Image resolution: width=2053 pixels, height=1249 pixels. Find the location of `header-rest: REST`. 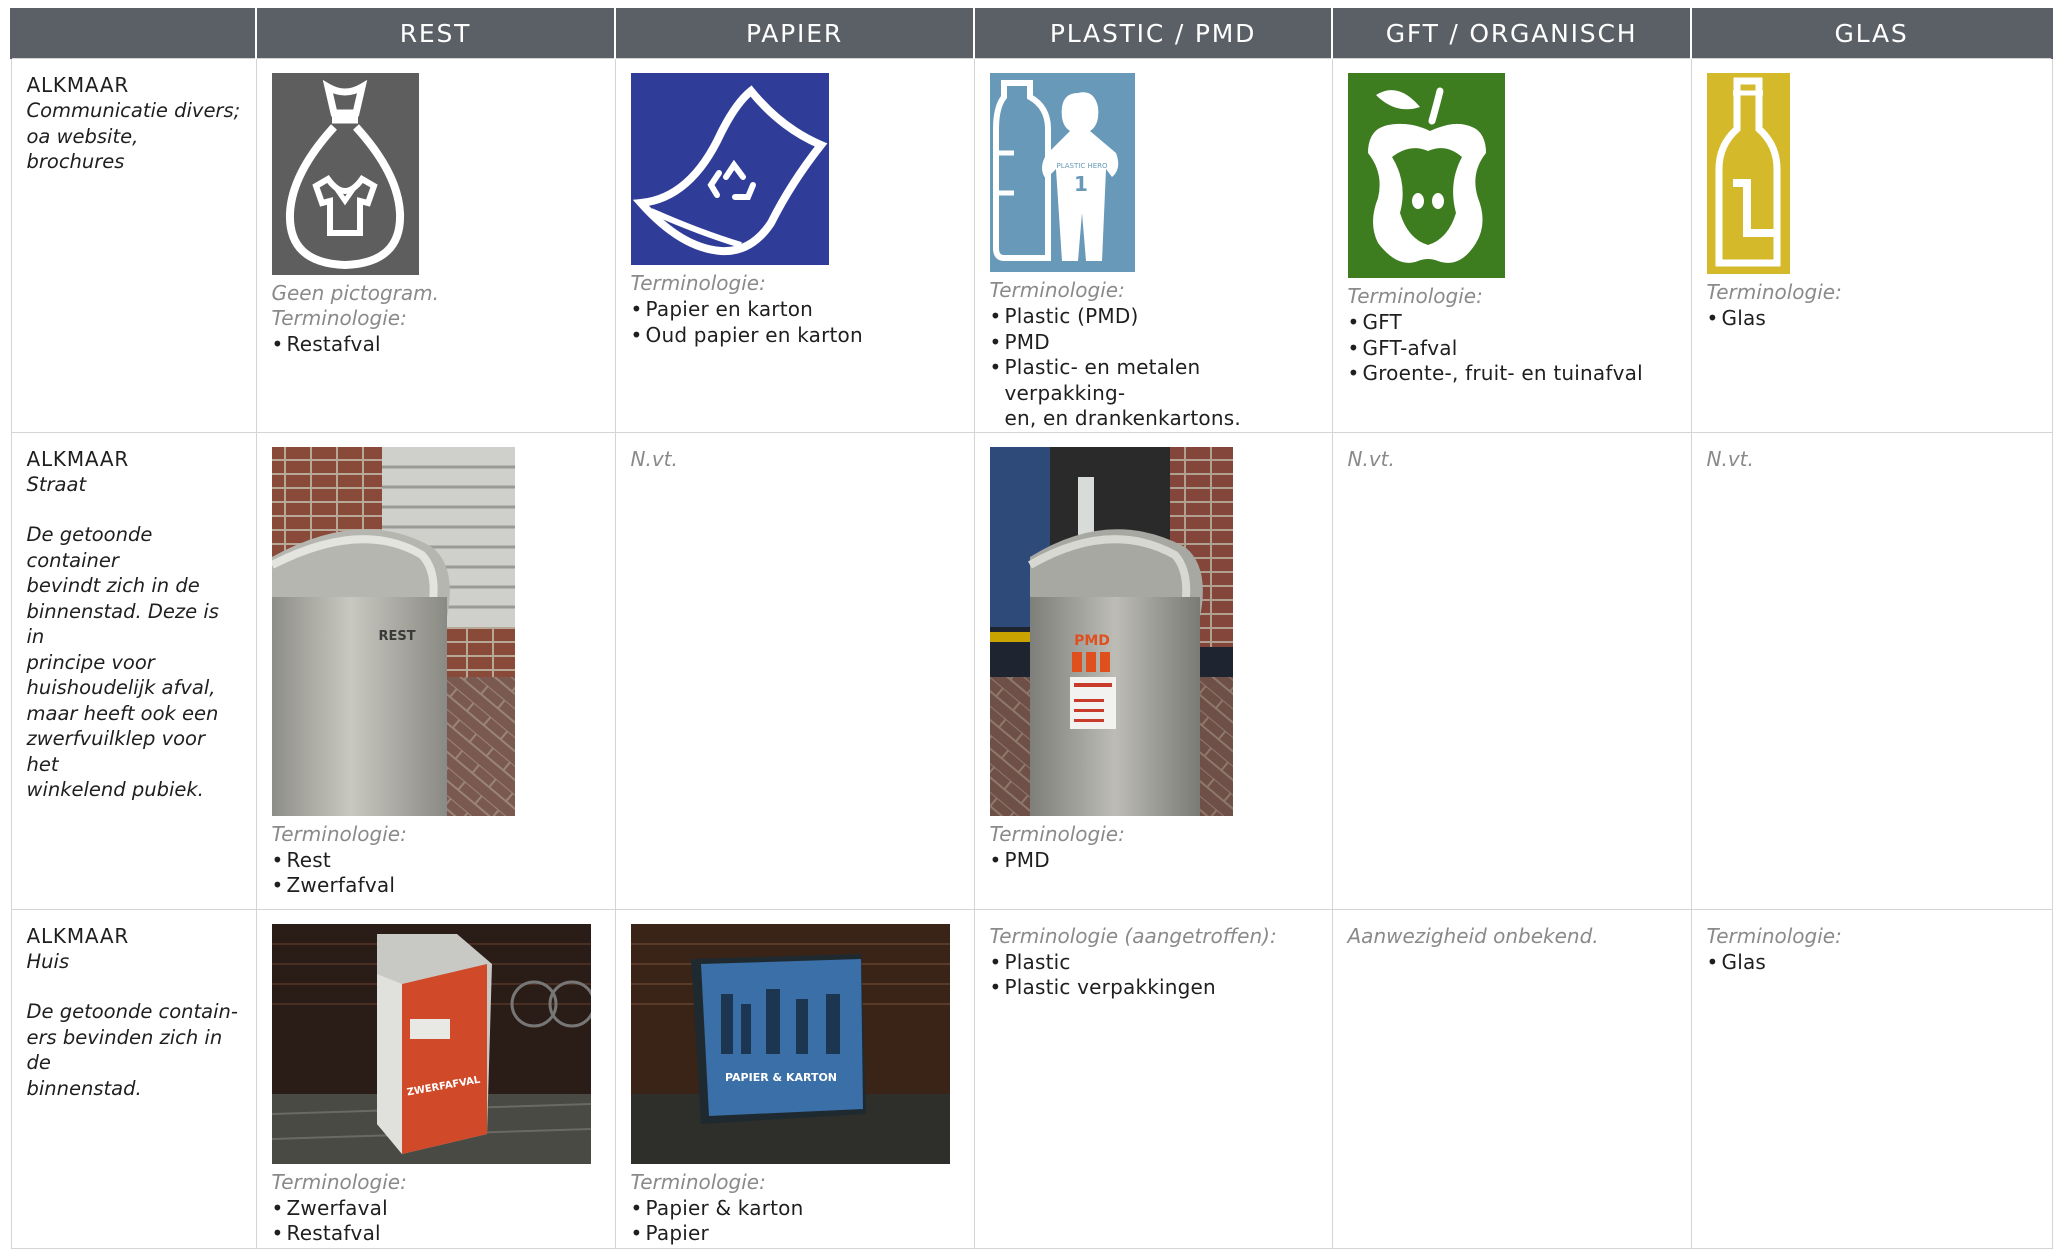

header-rest: REST is located at coordinates (435, 33).